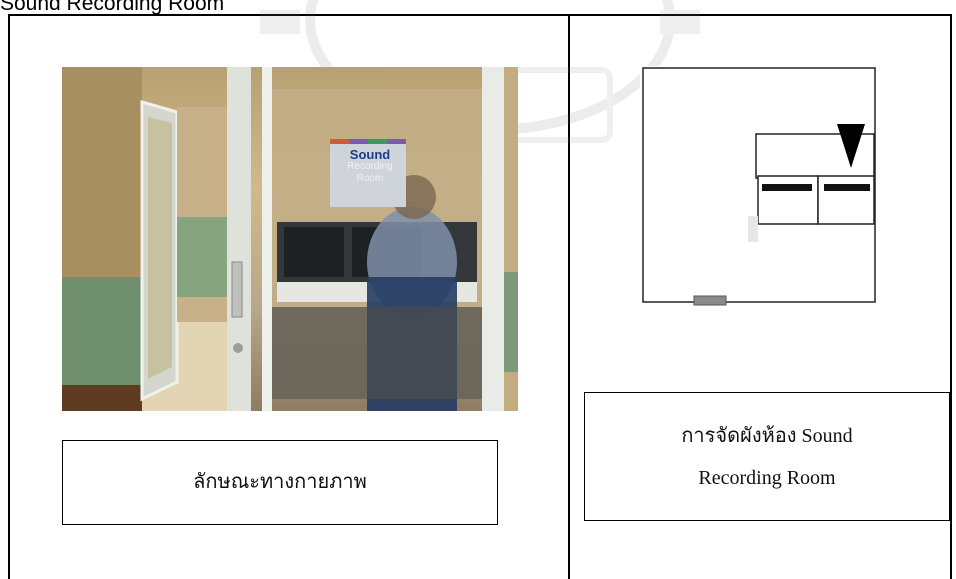 The image size is (956, 579). What do you see at coordinates (370, 178) in the screenshot?
I see `sign-subtitle-line2: Room` at bounding box center [370, 178].